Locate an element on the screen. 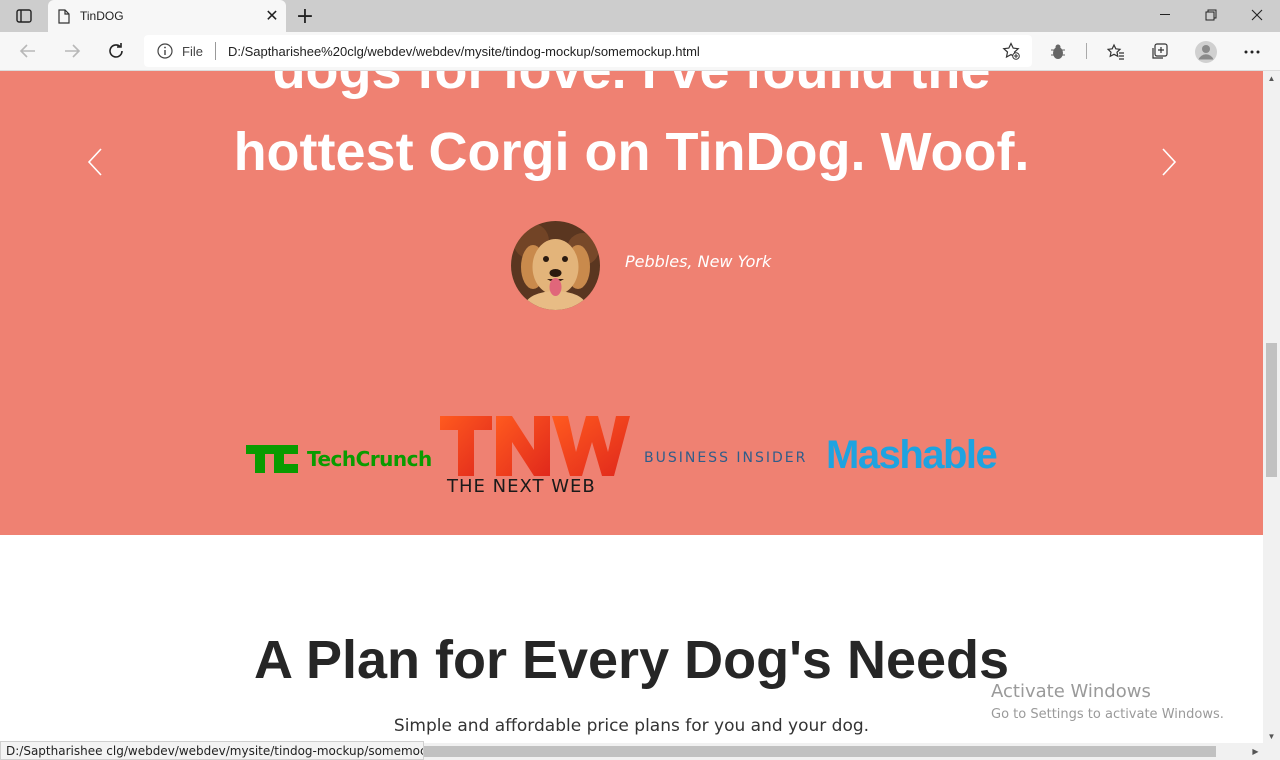 Image resolution: width=1280 pixels, height=760 pixels. scroll-up-arrow: ▲ is located at coordinates (1271, 78).